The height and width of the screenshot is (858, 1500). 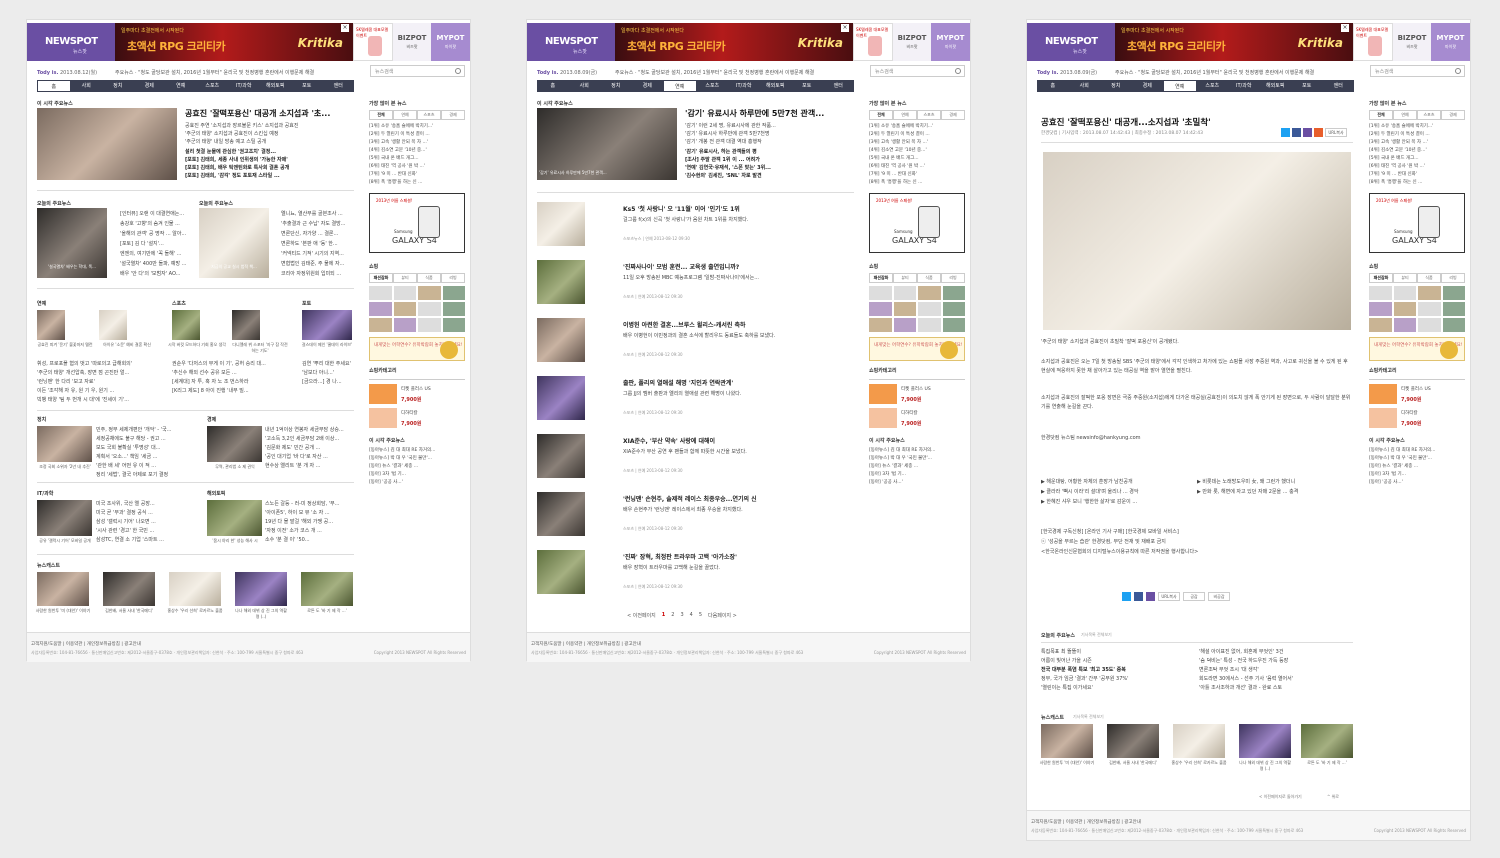 I want to click on news-line: '해설 아이표진 없어, 회혼제 무엇인' 3건, so click(x=1276, y=651).